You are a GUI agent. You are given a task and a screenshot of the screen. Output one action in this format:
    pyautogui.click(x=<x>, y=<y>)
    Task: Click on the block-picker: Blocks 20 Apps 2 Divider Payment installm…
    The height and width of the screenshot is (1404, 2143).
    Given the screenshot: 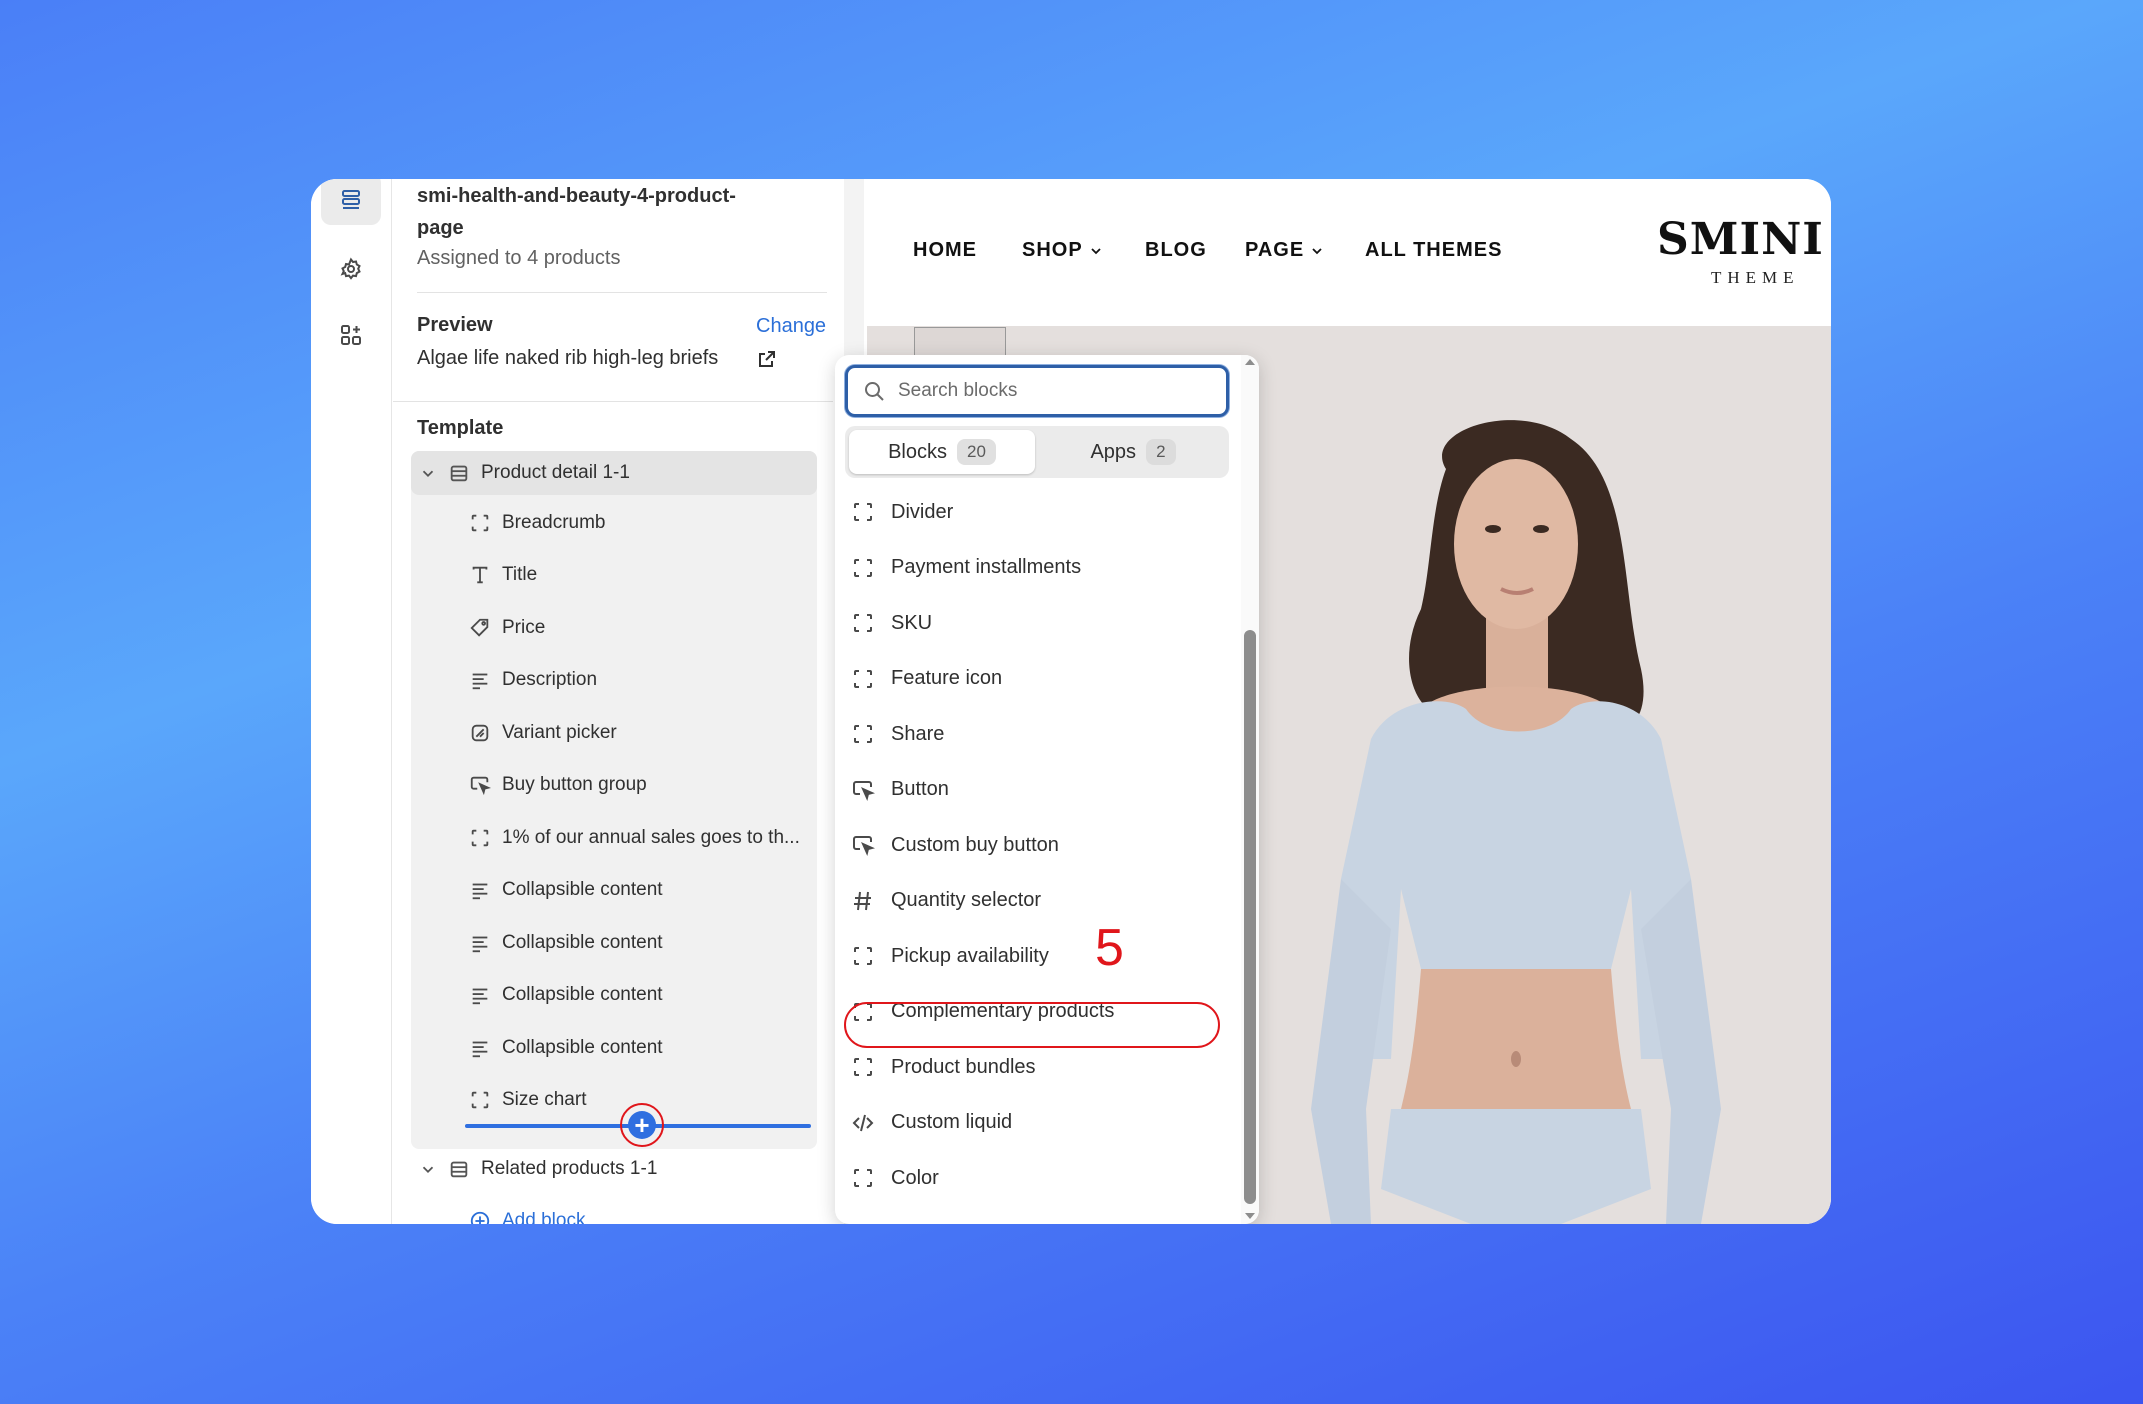 What is the action you would take?
    pyautogui.click(x=1047, y=789)
    